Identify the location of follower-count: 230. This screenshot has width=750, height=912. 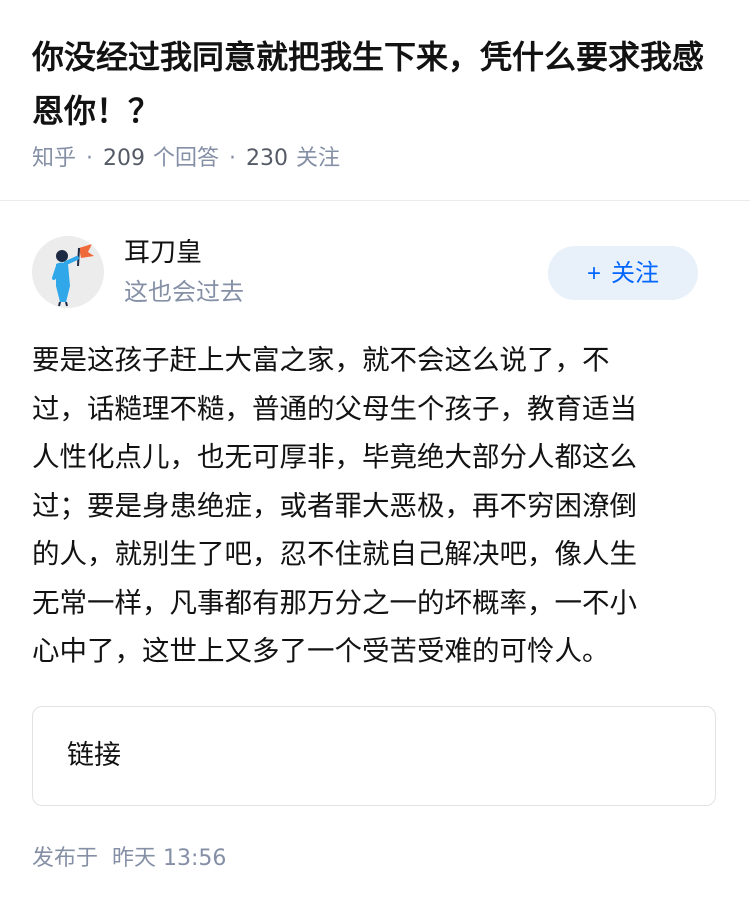
(267, 158).